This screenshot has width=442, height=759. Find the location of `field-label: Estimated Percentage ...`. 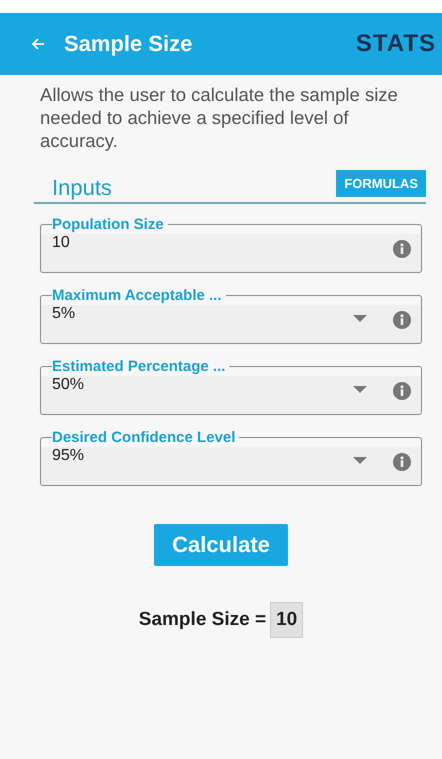

field-label: Estimated Percentage ... is located at coordinates (139, 366).